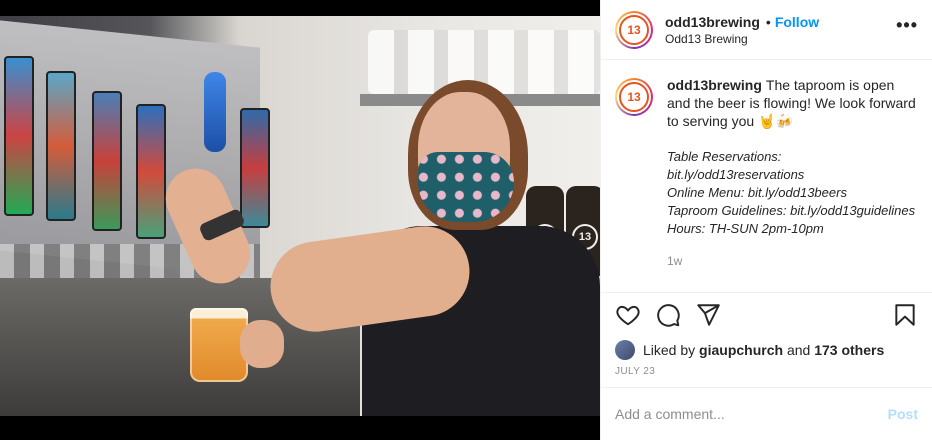  What do you see at coordinates (262, 344) in the screenshot?
I see `person-hand` at bounding box center [262, 344].